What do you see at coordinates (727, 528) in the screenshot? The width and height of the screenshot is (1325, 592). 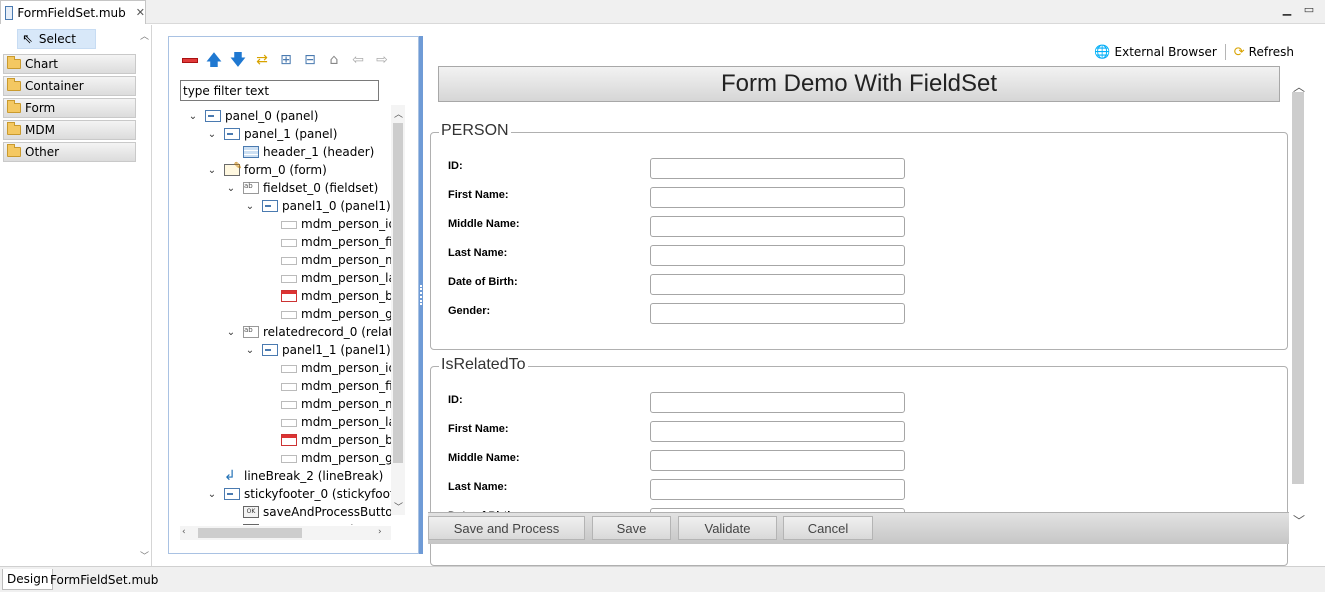 I see `validate-button: Validate` at bounding box center [727, 528].